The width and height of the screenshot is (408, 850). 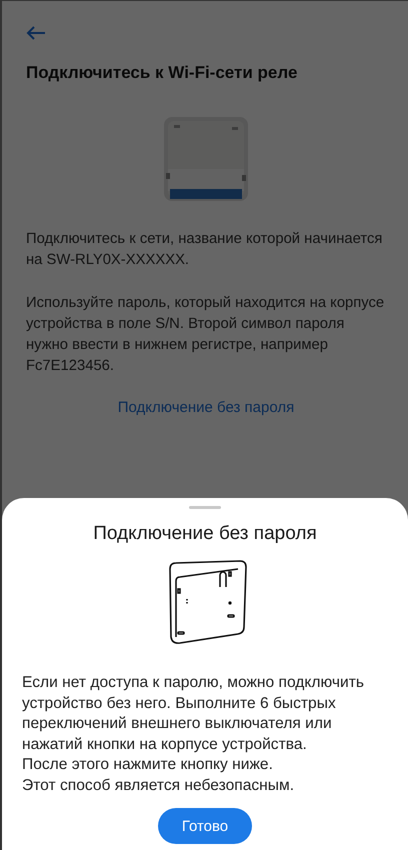 What do you see at coordinates (206, 407) in the screenshot?
I see `no-password-link: Подключение без пароля` at bounding box center [206, 407].